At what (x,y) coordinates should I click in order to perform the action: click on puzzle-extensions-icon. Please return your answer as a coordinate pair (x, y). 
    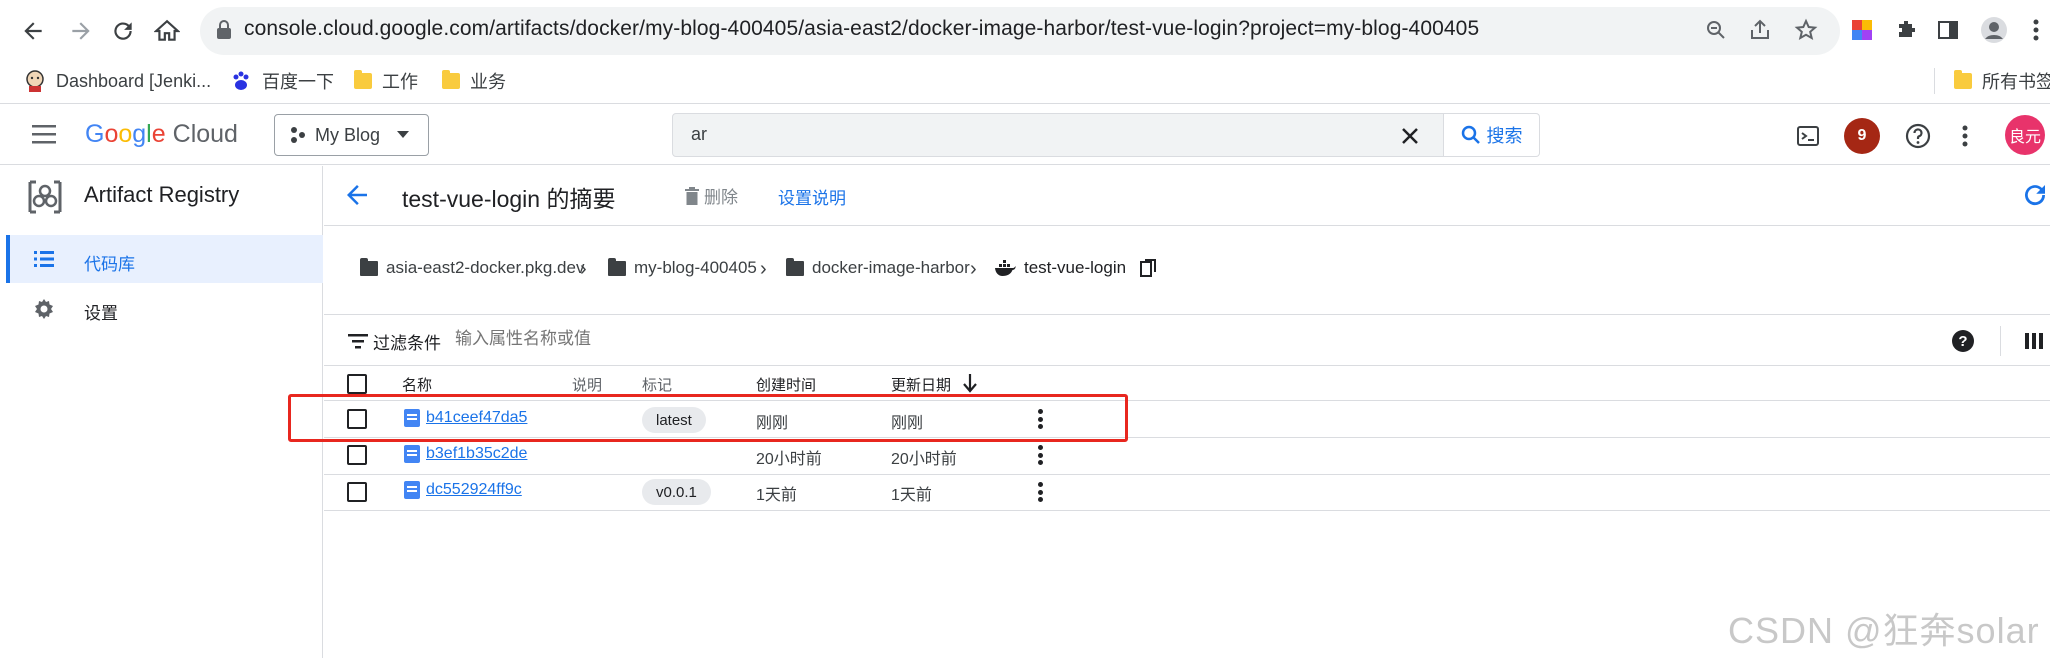
    Looking at the image, I should click on (1906, 30).